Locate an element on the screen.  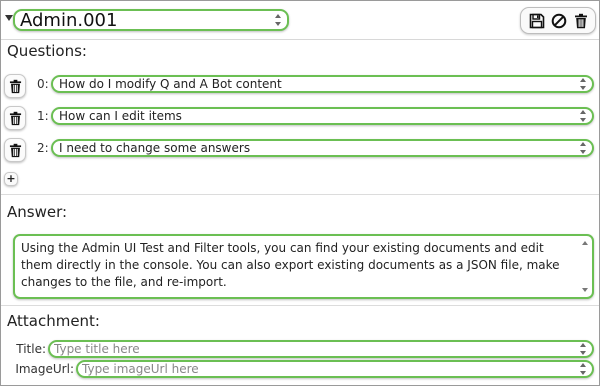
item-toolbar is located at coordinates (558, 20).